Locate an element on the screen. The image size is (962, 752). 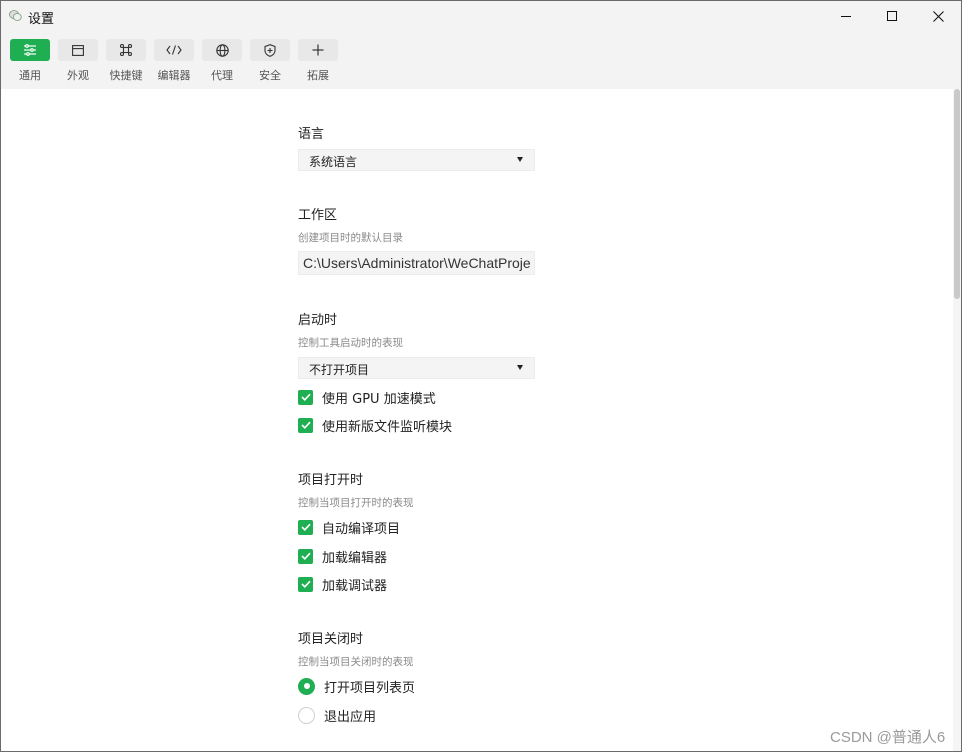
auto-compile-label: 自动编译项目 is located at coordinates (361, 529).